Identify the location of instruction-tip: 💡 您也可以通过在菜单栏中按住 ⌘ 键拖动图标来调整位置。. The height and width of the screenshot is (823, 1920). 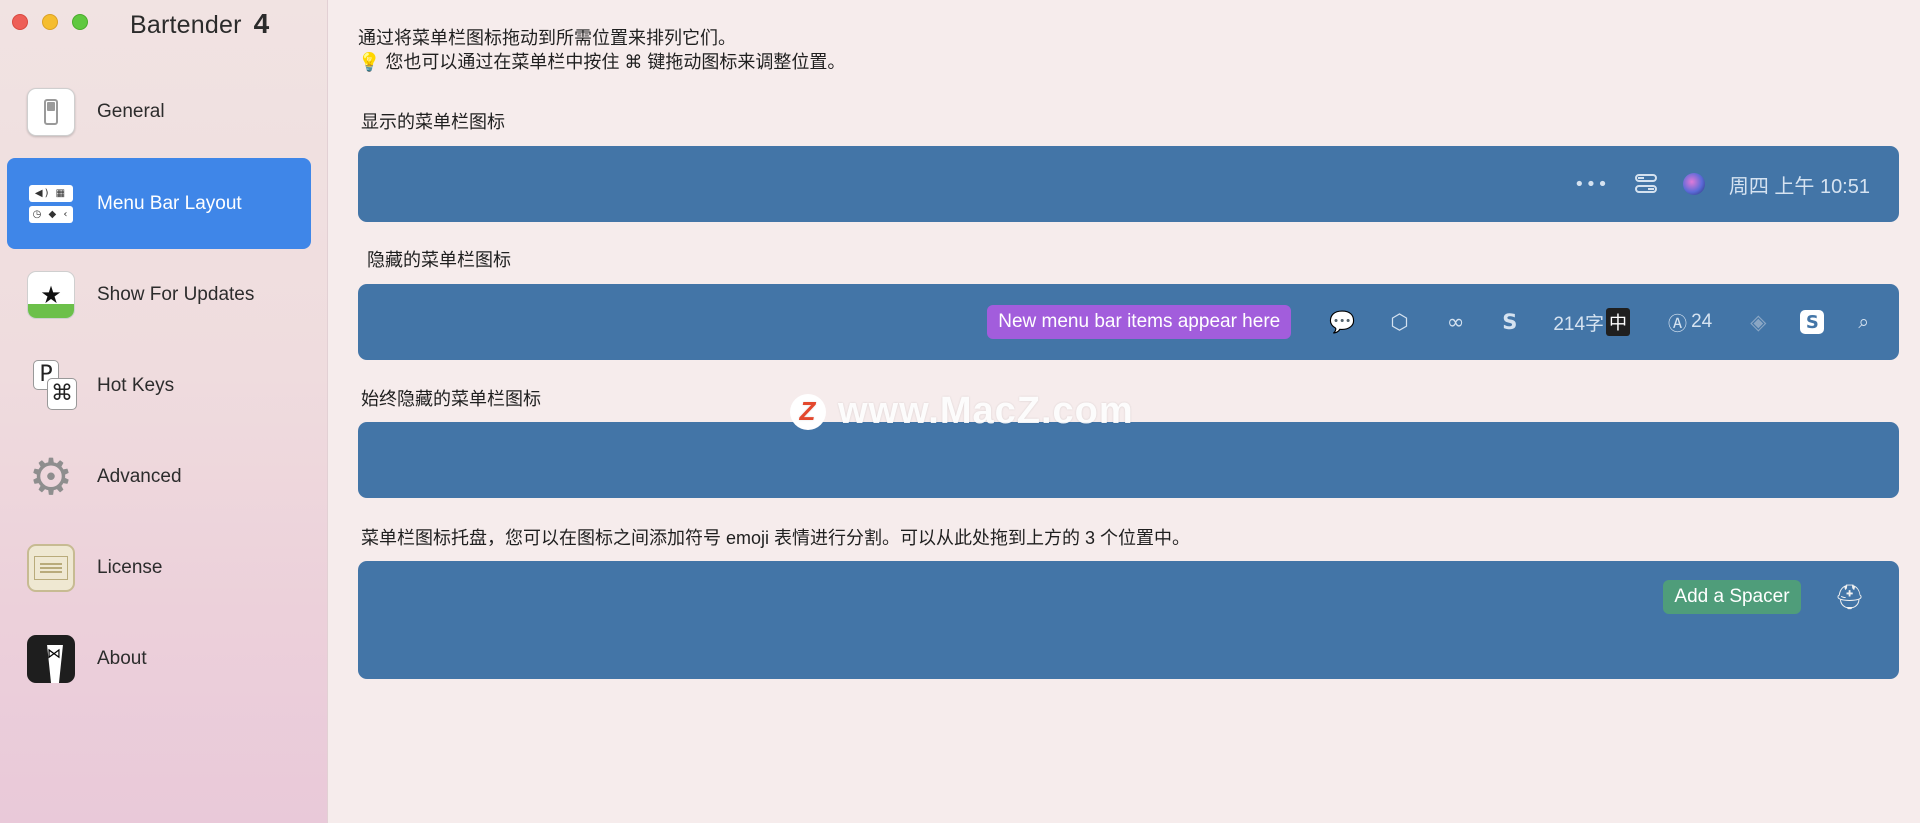
(602, 62).